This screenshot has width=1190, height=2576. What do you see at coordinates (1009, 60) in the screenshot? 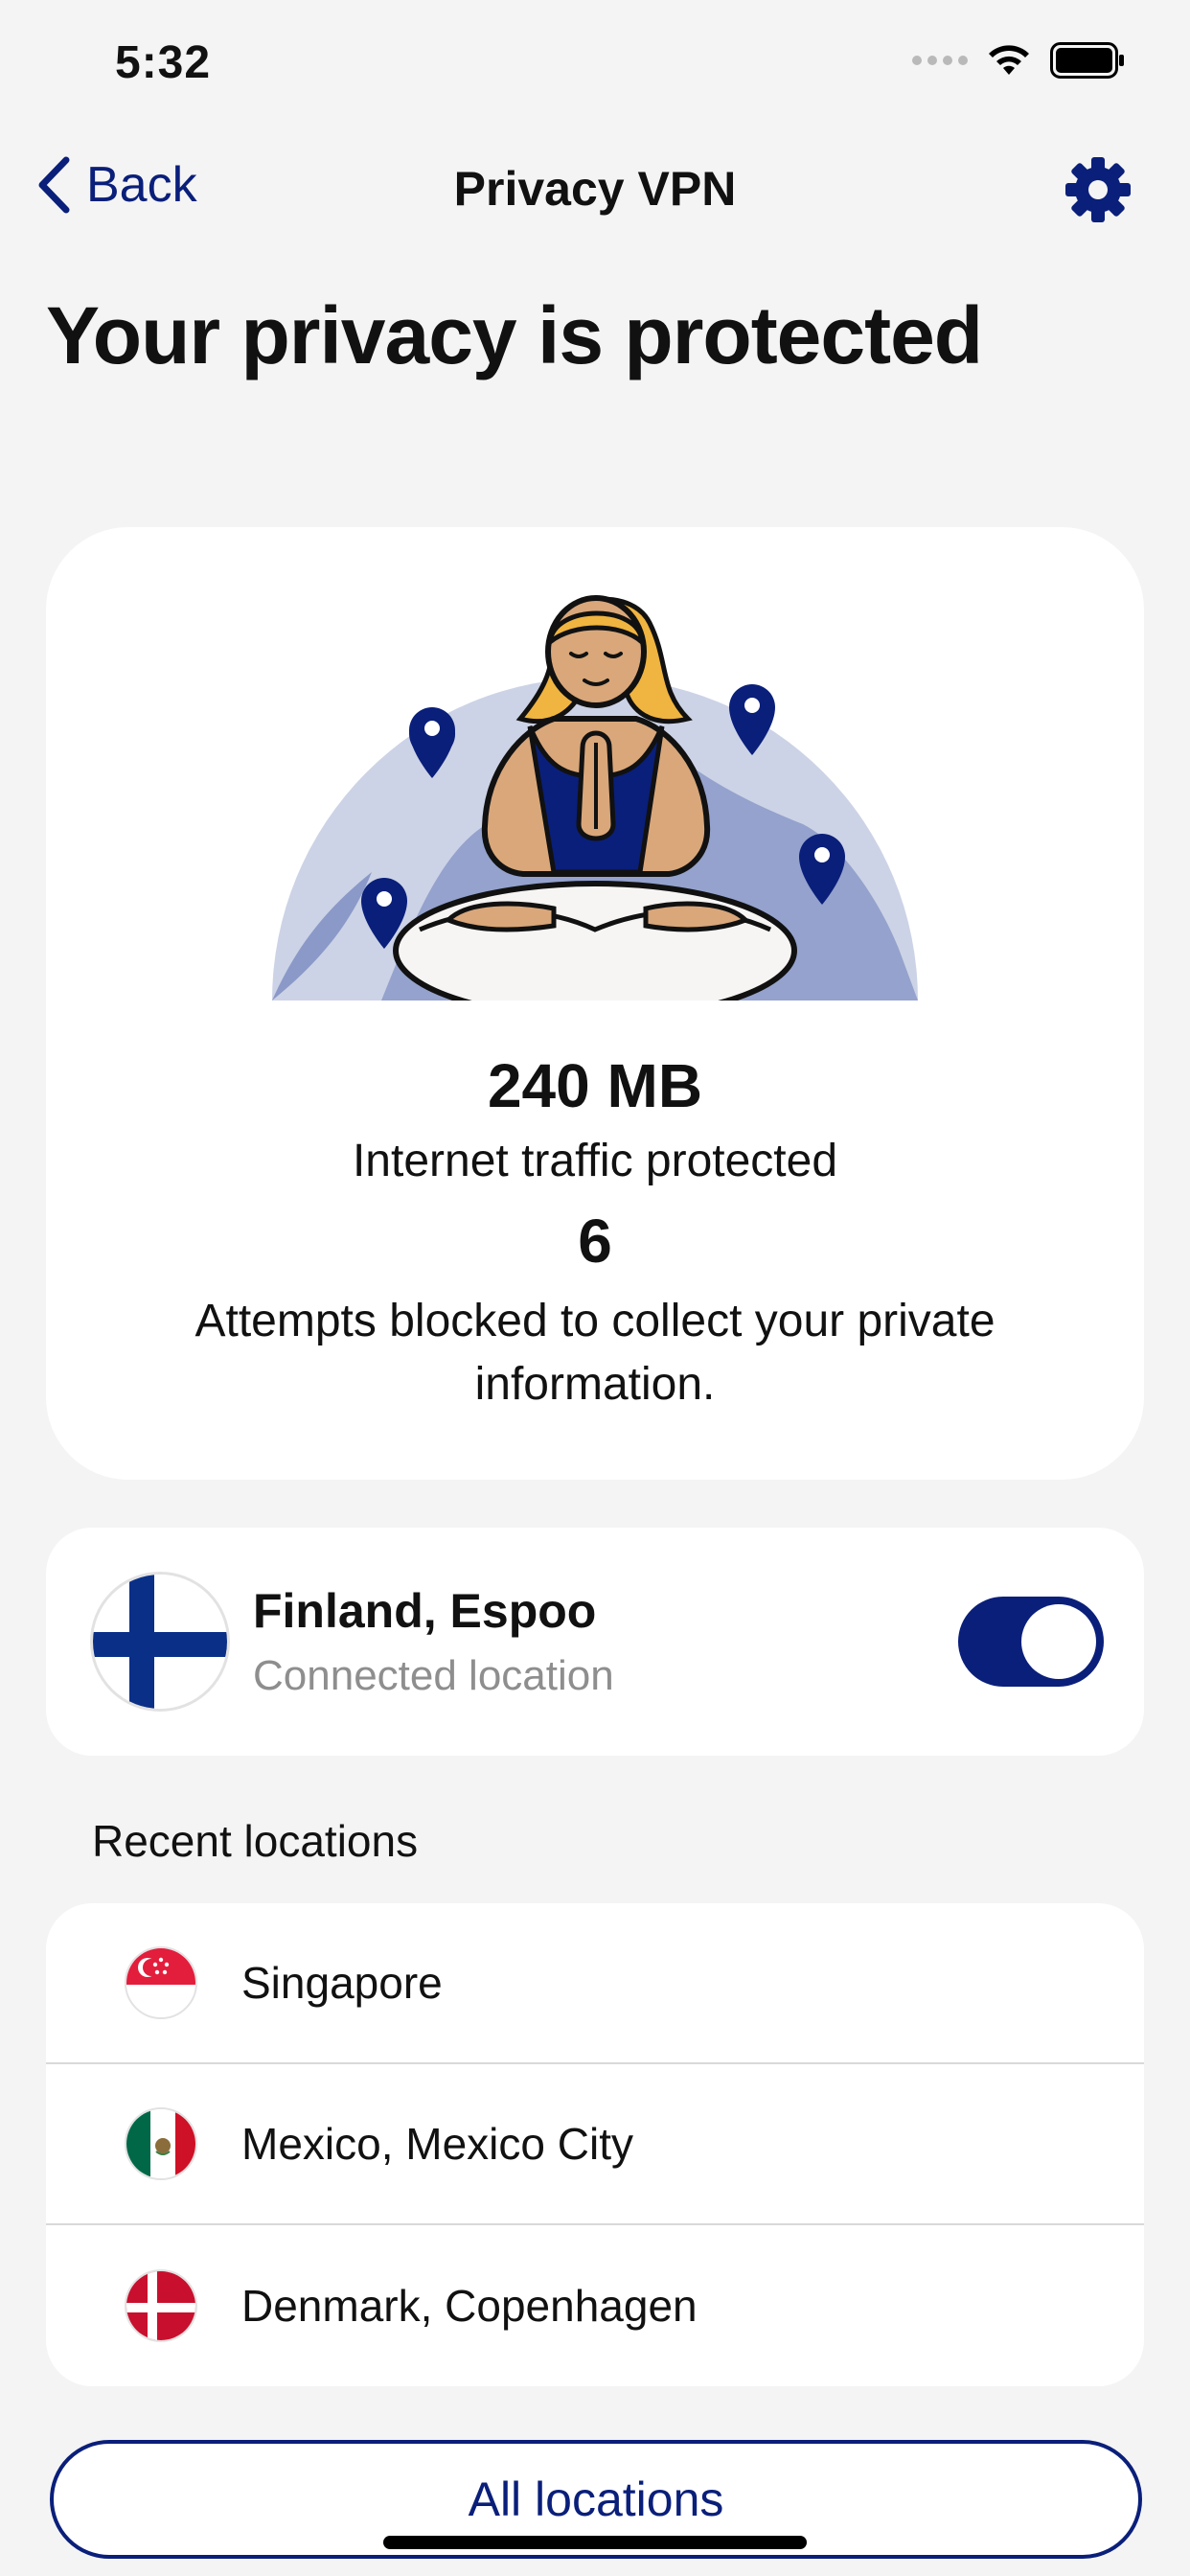
I see `wifi-icon` at bounding box center [1009, 60].